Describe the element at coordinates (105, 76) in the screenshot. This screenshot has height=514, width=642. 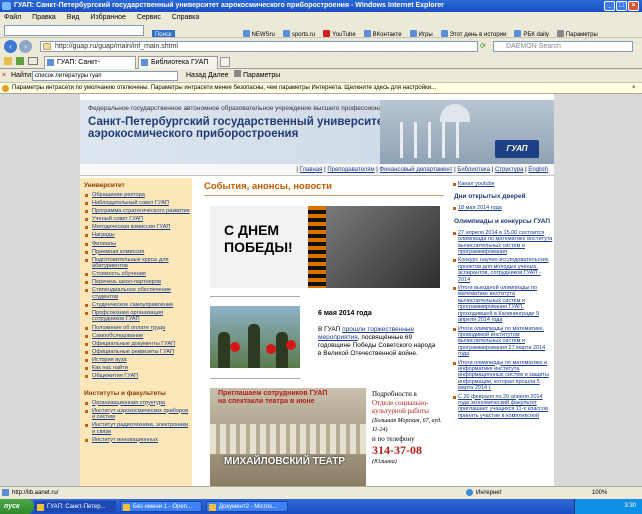
I see `find-input` at that location.